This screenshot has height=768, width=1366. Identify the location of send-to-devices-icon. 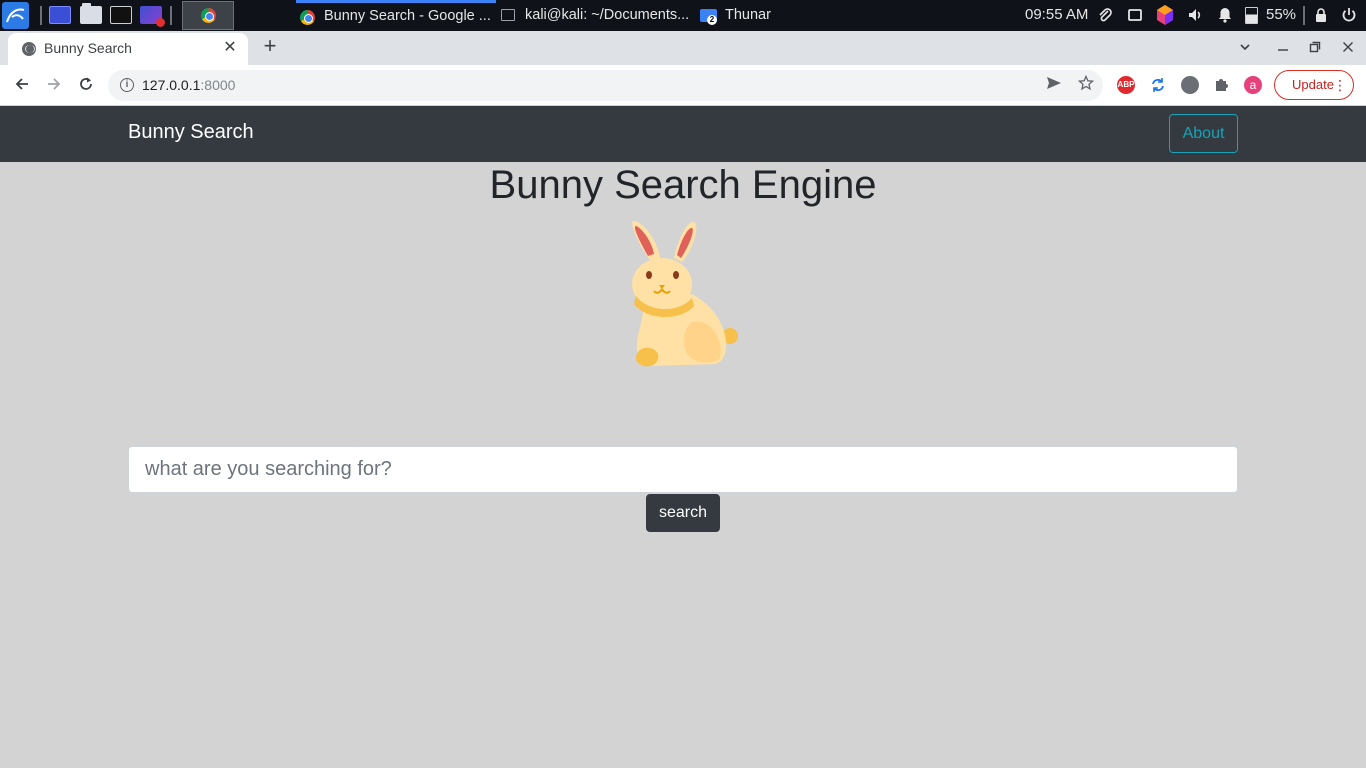
(1054, 85).